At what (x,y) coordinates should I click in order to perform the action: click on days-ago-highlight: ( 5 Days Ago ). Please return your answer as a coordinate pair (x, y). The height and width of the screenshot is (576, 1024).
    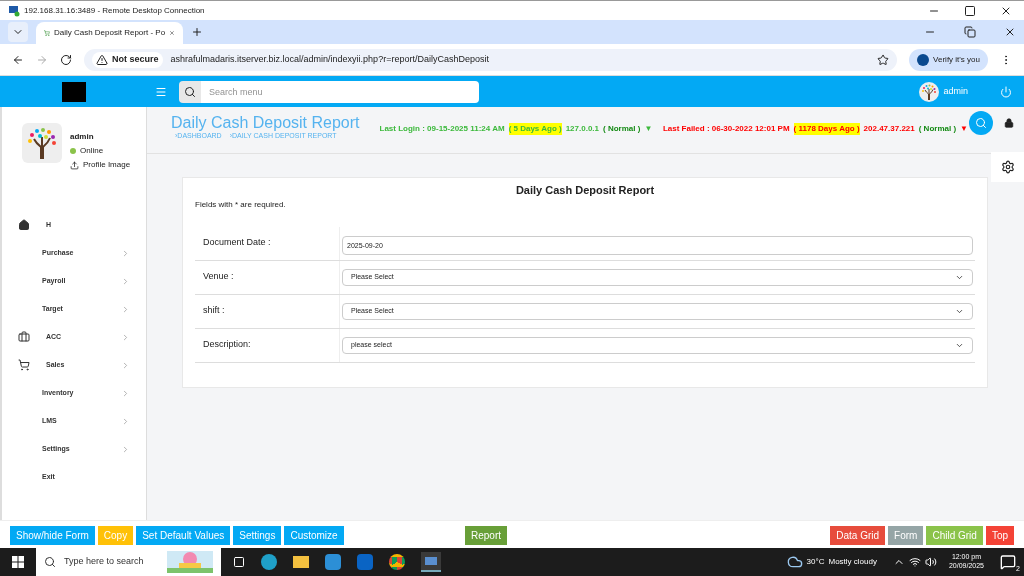
    Looking at the image, I should click on (535, 129).